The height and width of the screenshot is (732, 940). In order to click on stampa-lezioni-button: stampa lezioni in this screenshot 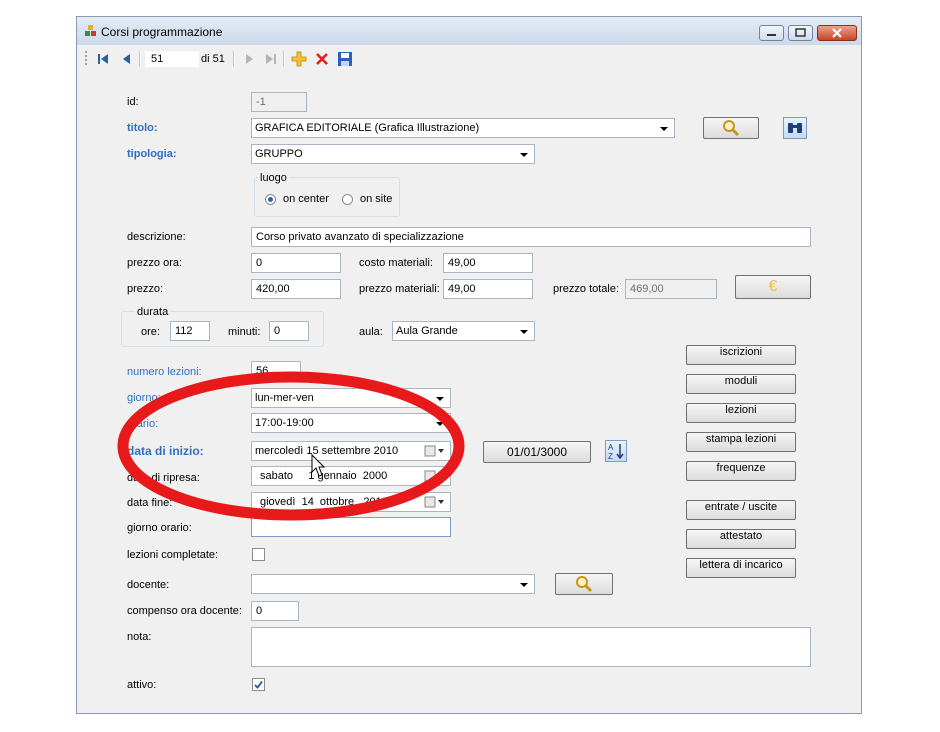, I will do `click(741, 442)`.